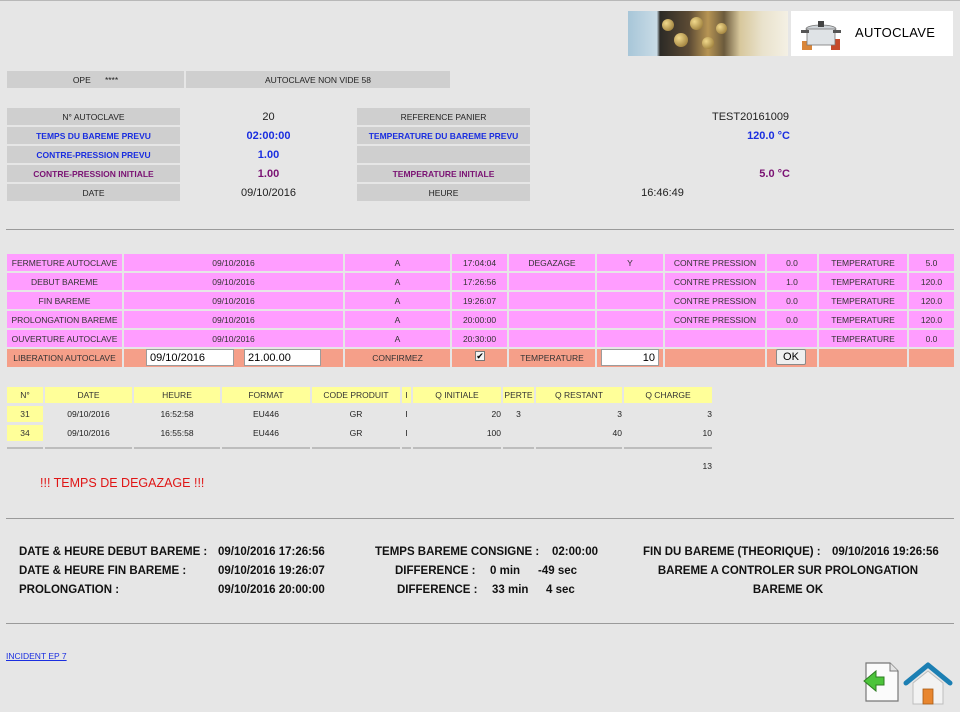  I want to click on autoclave-no-value: 20, so click(268, 116).